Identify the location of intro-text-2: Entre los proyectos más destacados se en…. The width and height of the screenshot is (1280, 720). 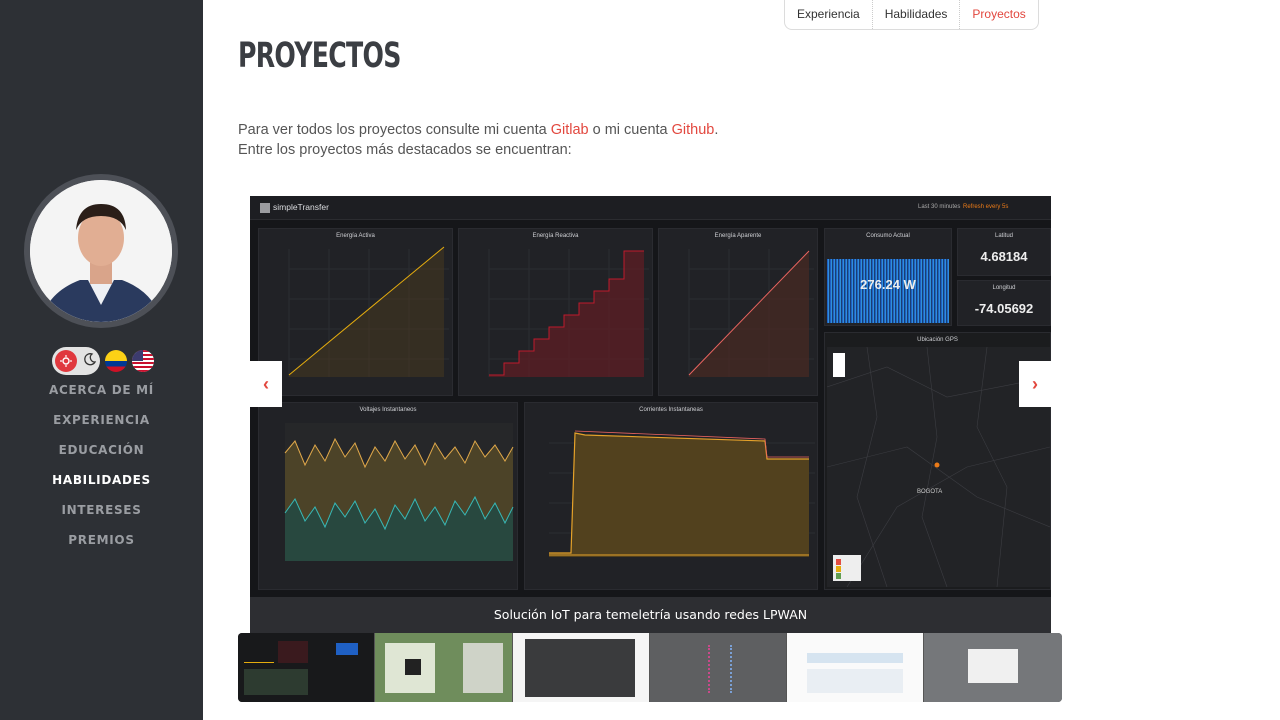
(405, 150).